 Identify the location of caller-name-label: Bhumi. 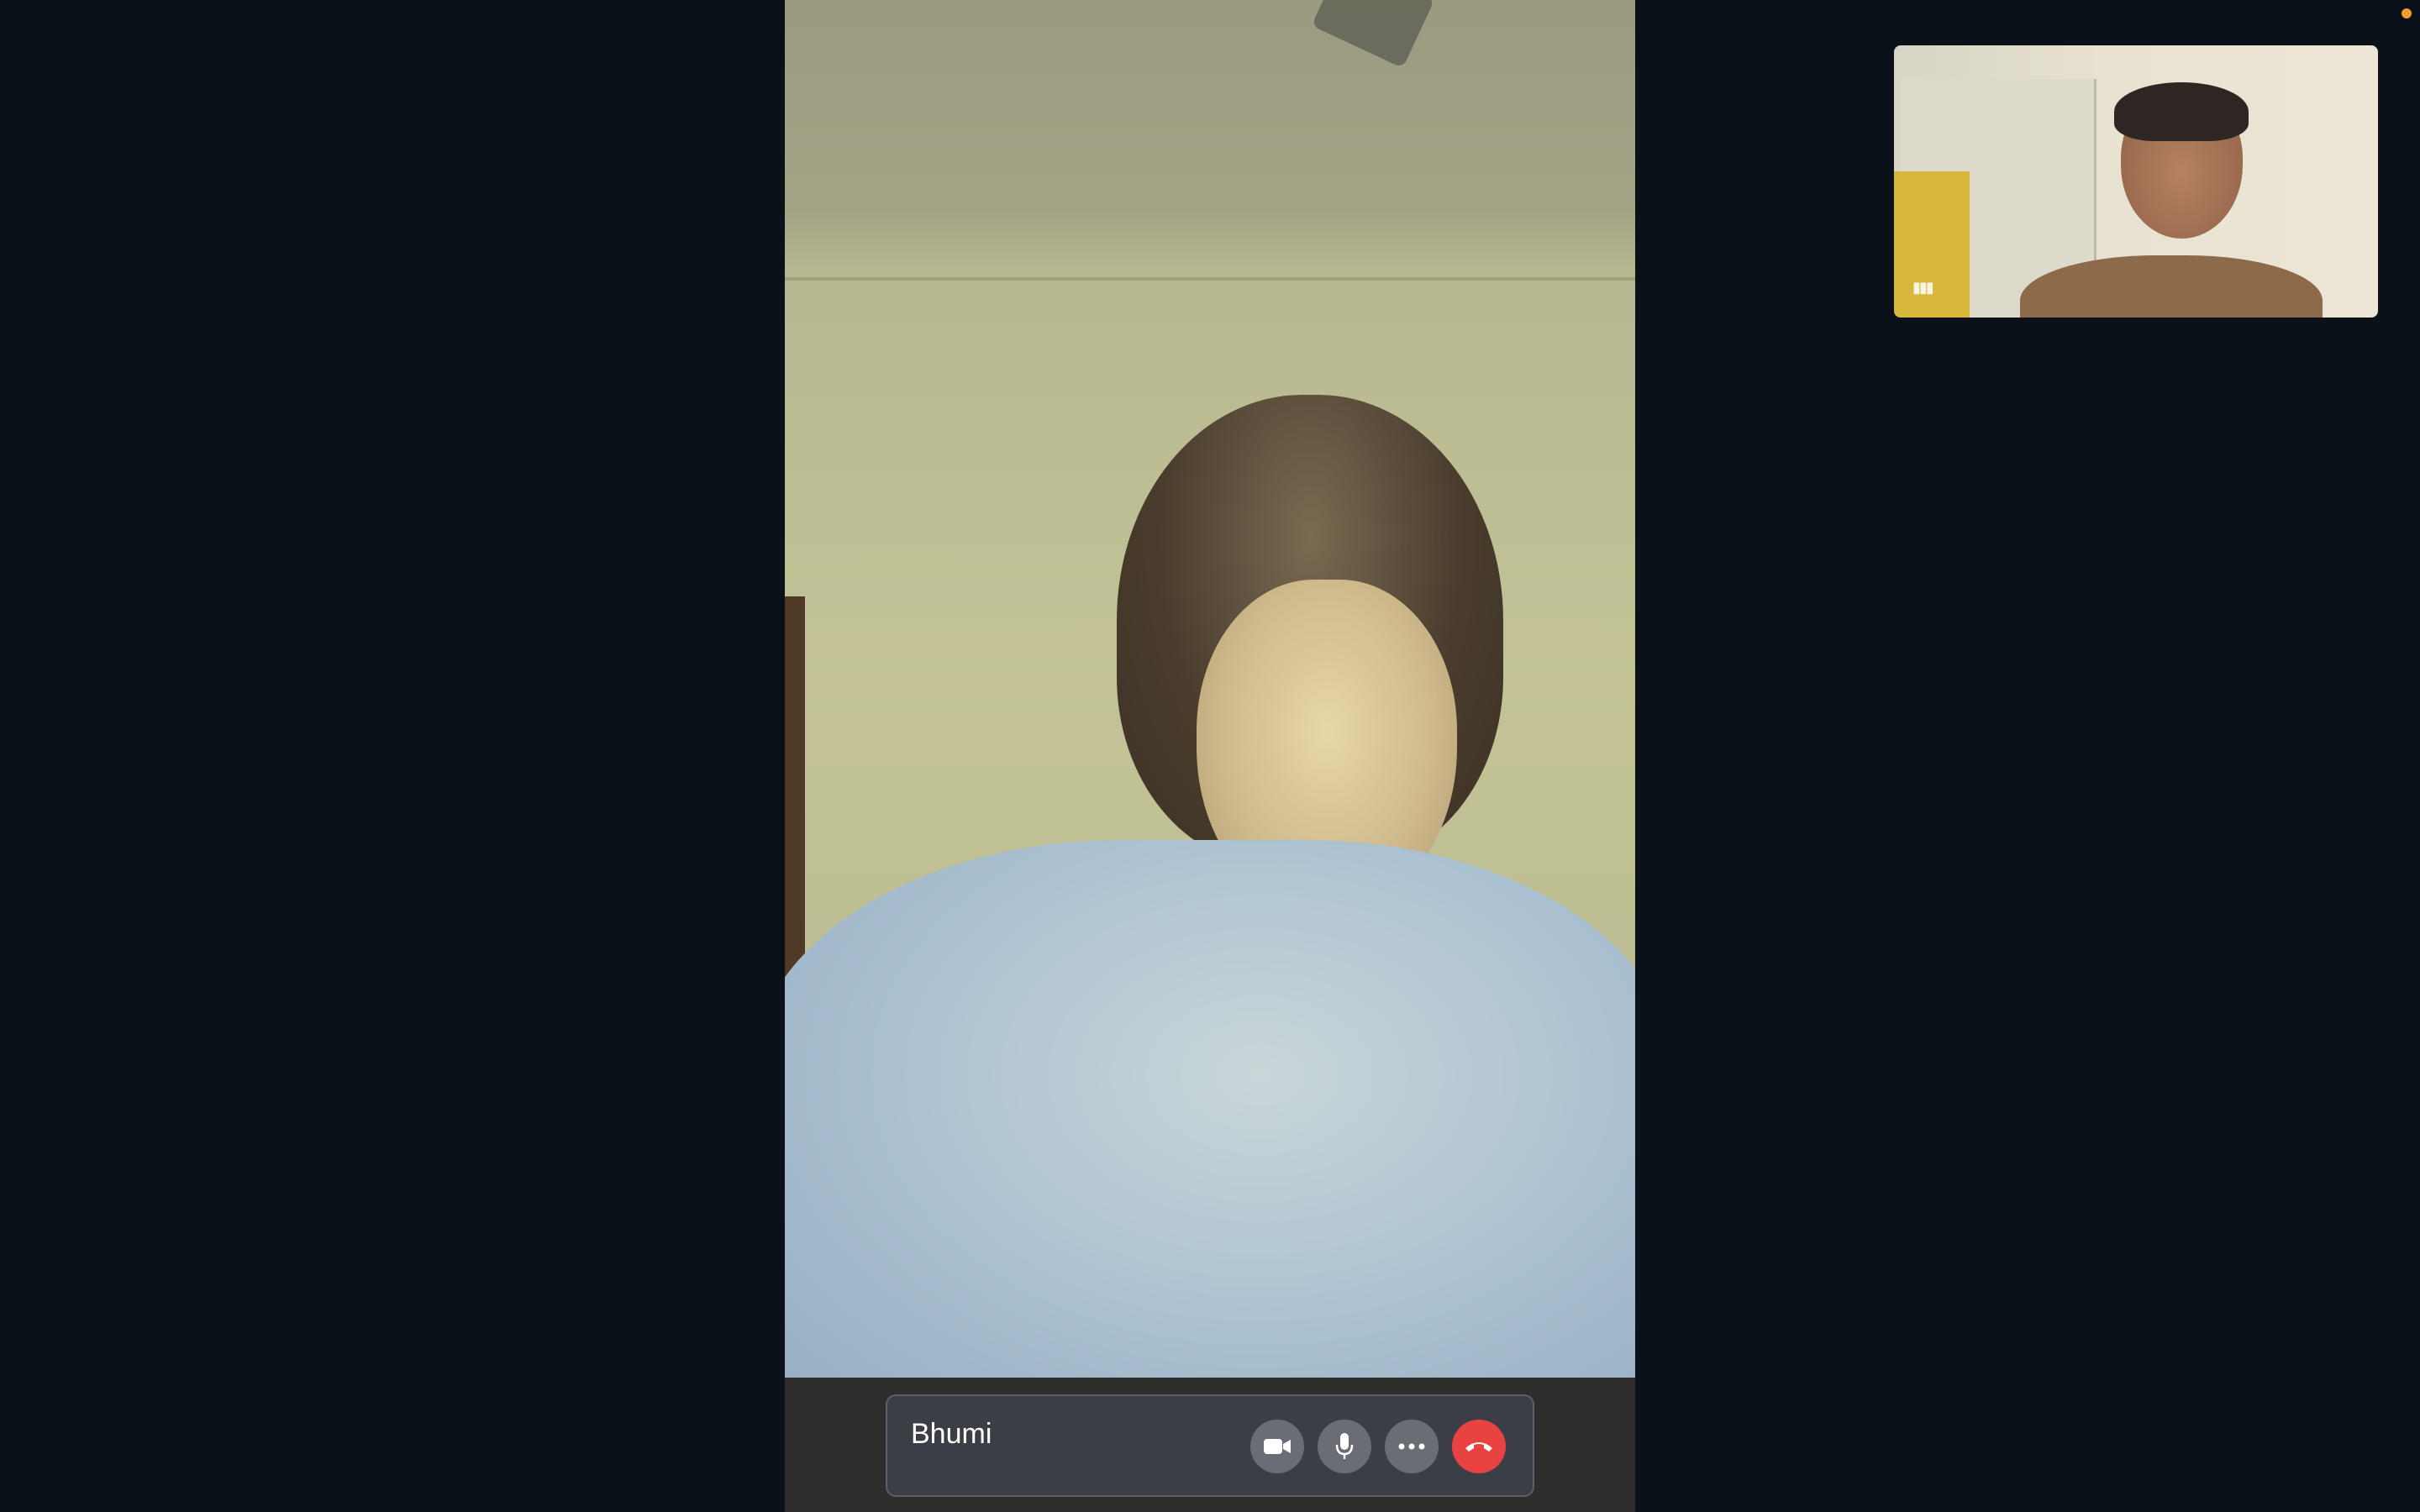
(952, 1434).